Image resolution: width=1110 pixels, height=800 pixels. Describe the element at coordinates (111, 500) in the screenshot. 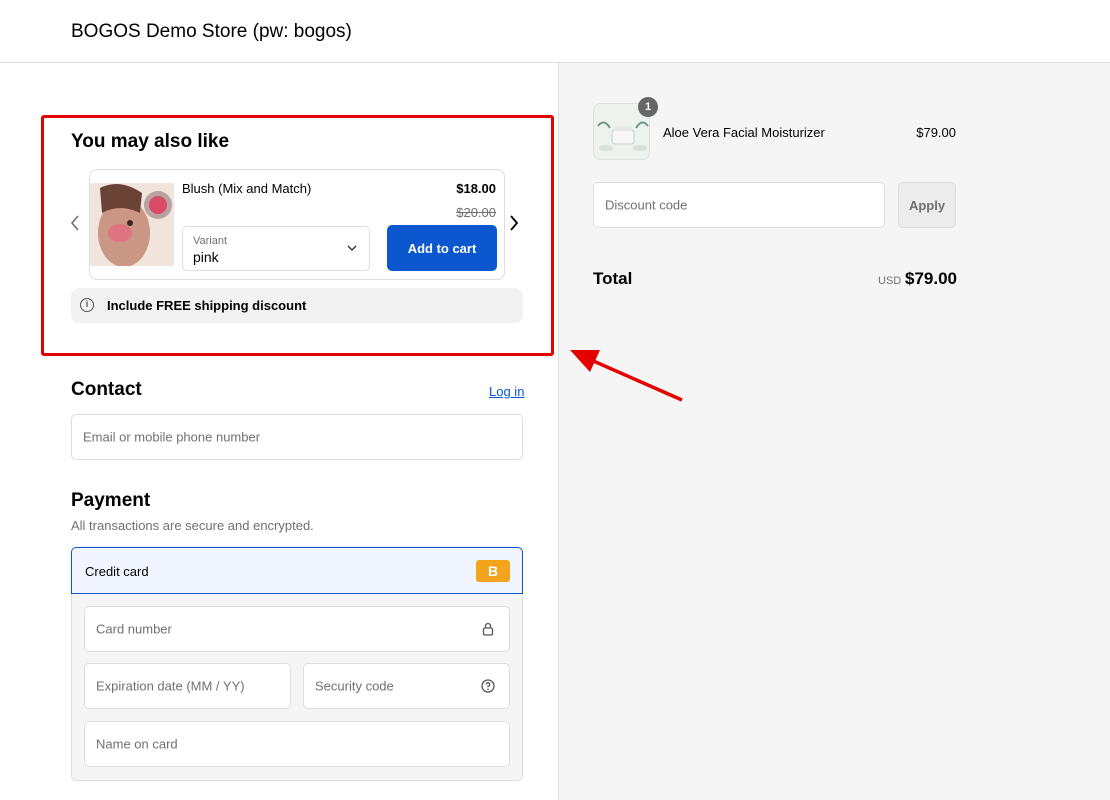

I see `payment-title: Payment` at that location.